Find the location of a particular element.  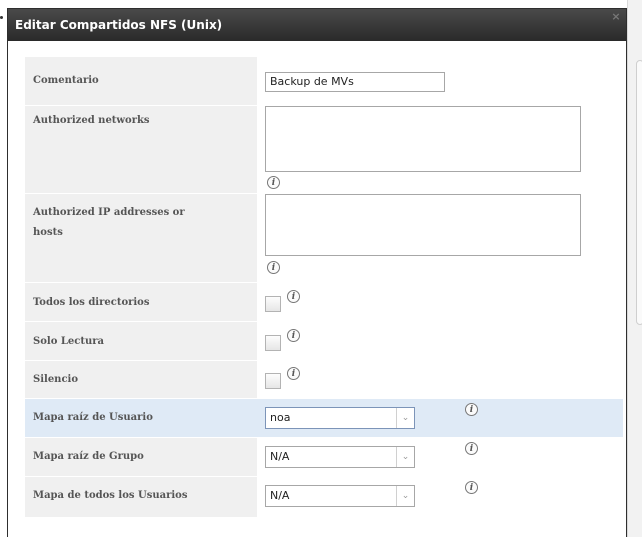

dialog-titlebar: Editar Compartidos NFS (Unix) × is located at coordinates (317, 25).